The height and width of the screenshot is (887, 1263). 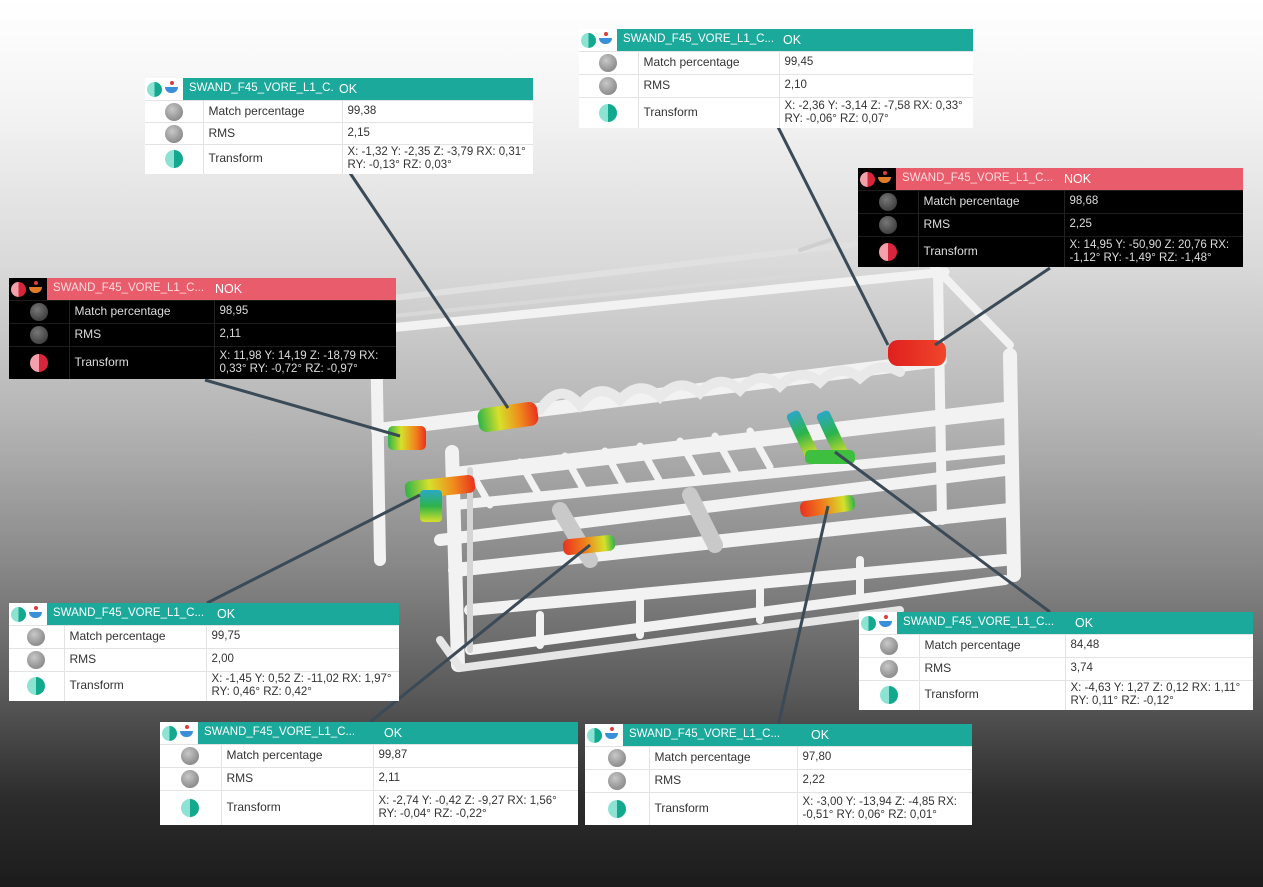 What do you see at coordinates (876, 86) in the screenshot?
I see `rms-value: 2,10` at bounding box center [876, 86].